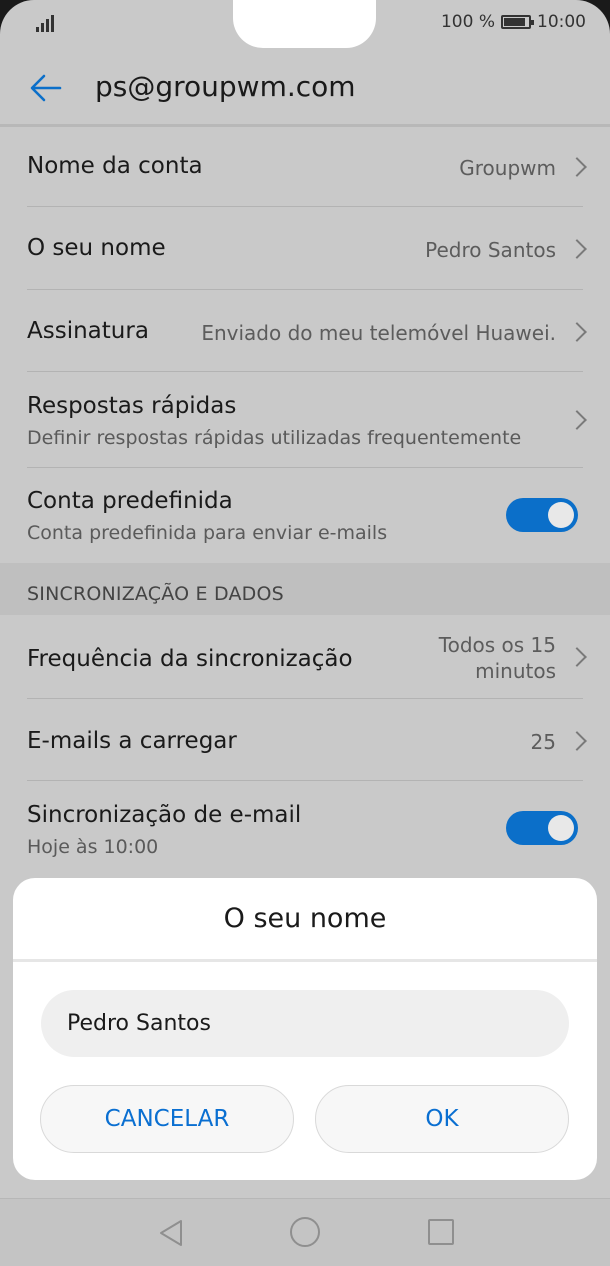 The image size is (610, 1266). What do you see at coordinates (93, 847) in the screenshot?
I see `email-sync-subtitle: Hoje às 10:00` at bounding box center [93, 847].